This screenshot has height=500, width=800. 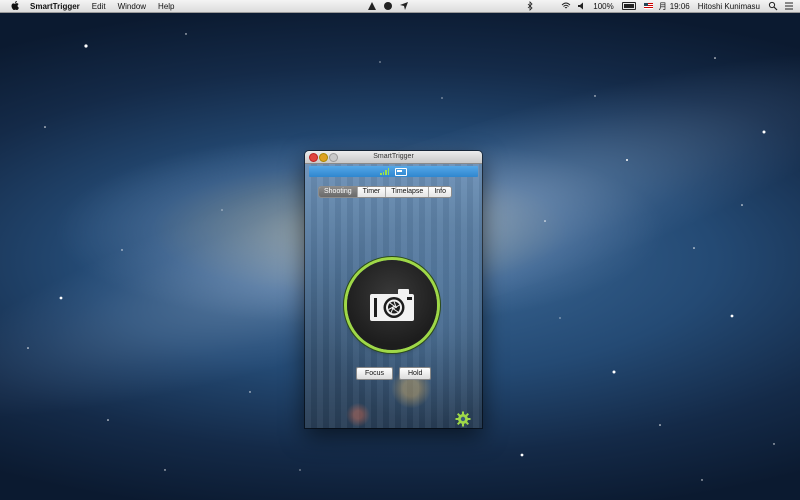 I want to click on camera-icon, so click(x=392, y=305).